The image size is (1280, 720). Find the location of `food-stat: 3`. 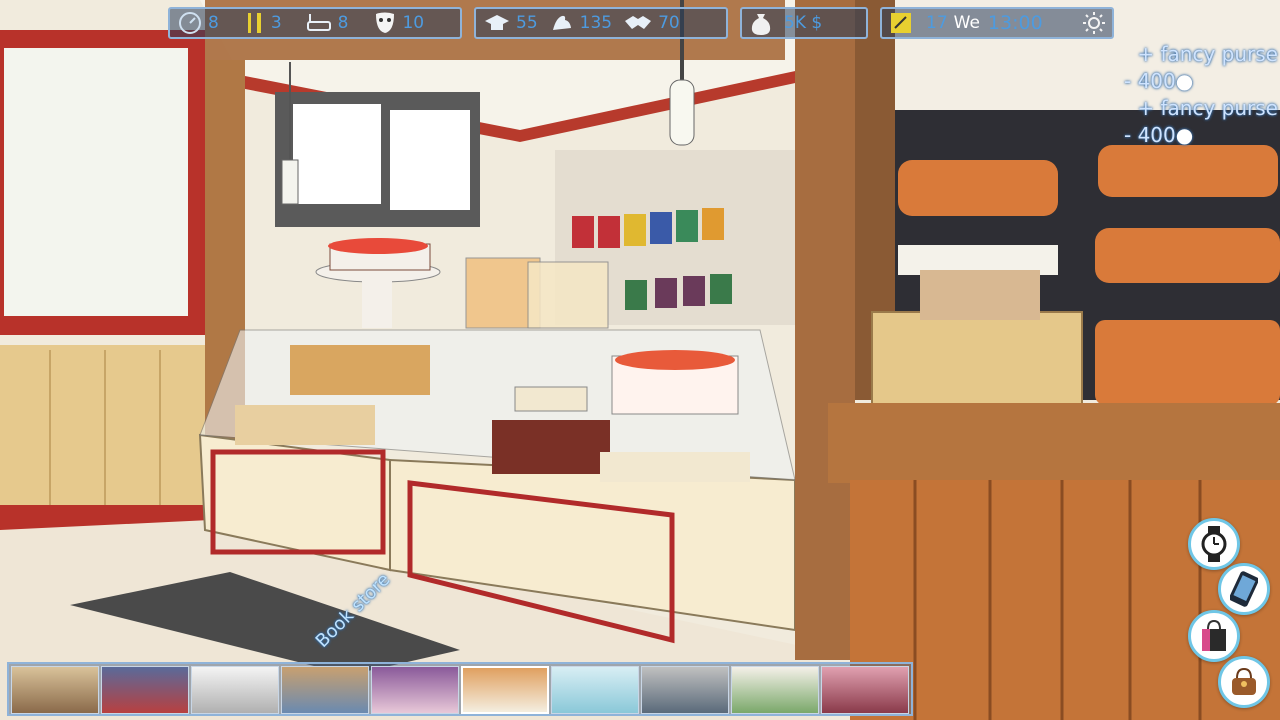

food-stat: 3 is located at coordinates (263, 23).